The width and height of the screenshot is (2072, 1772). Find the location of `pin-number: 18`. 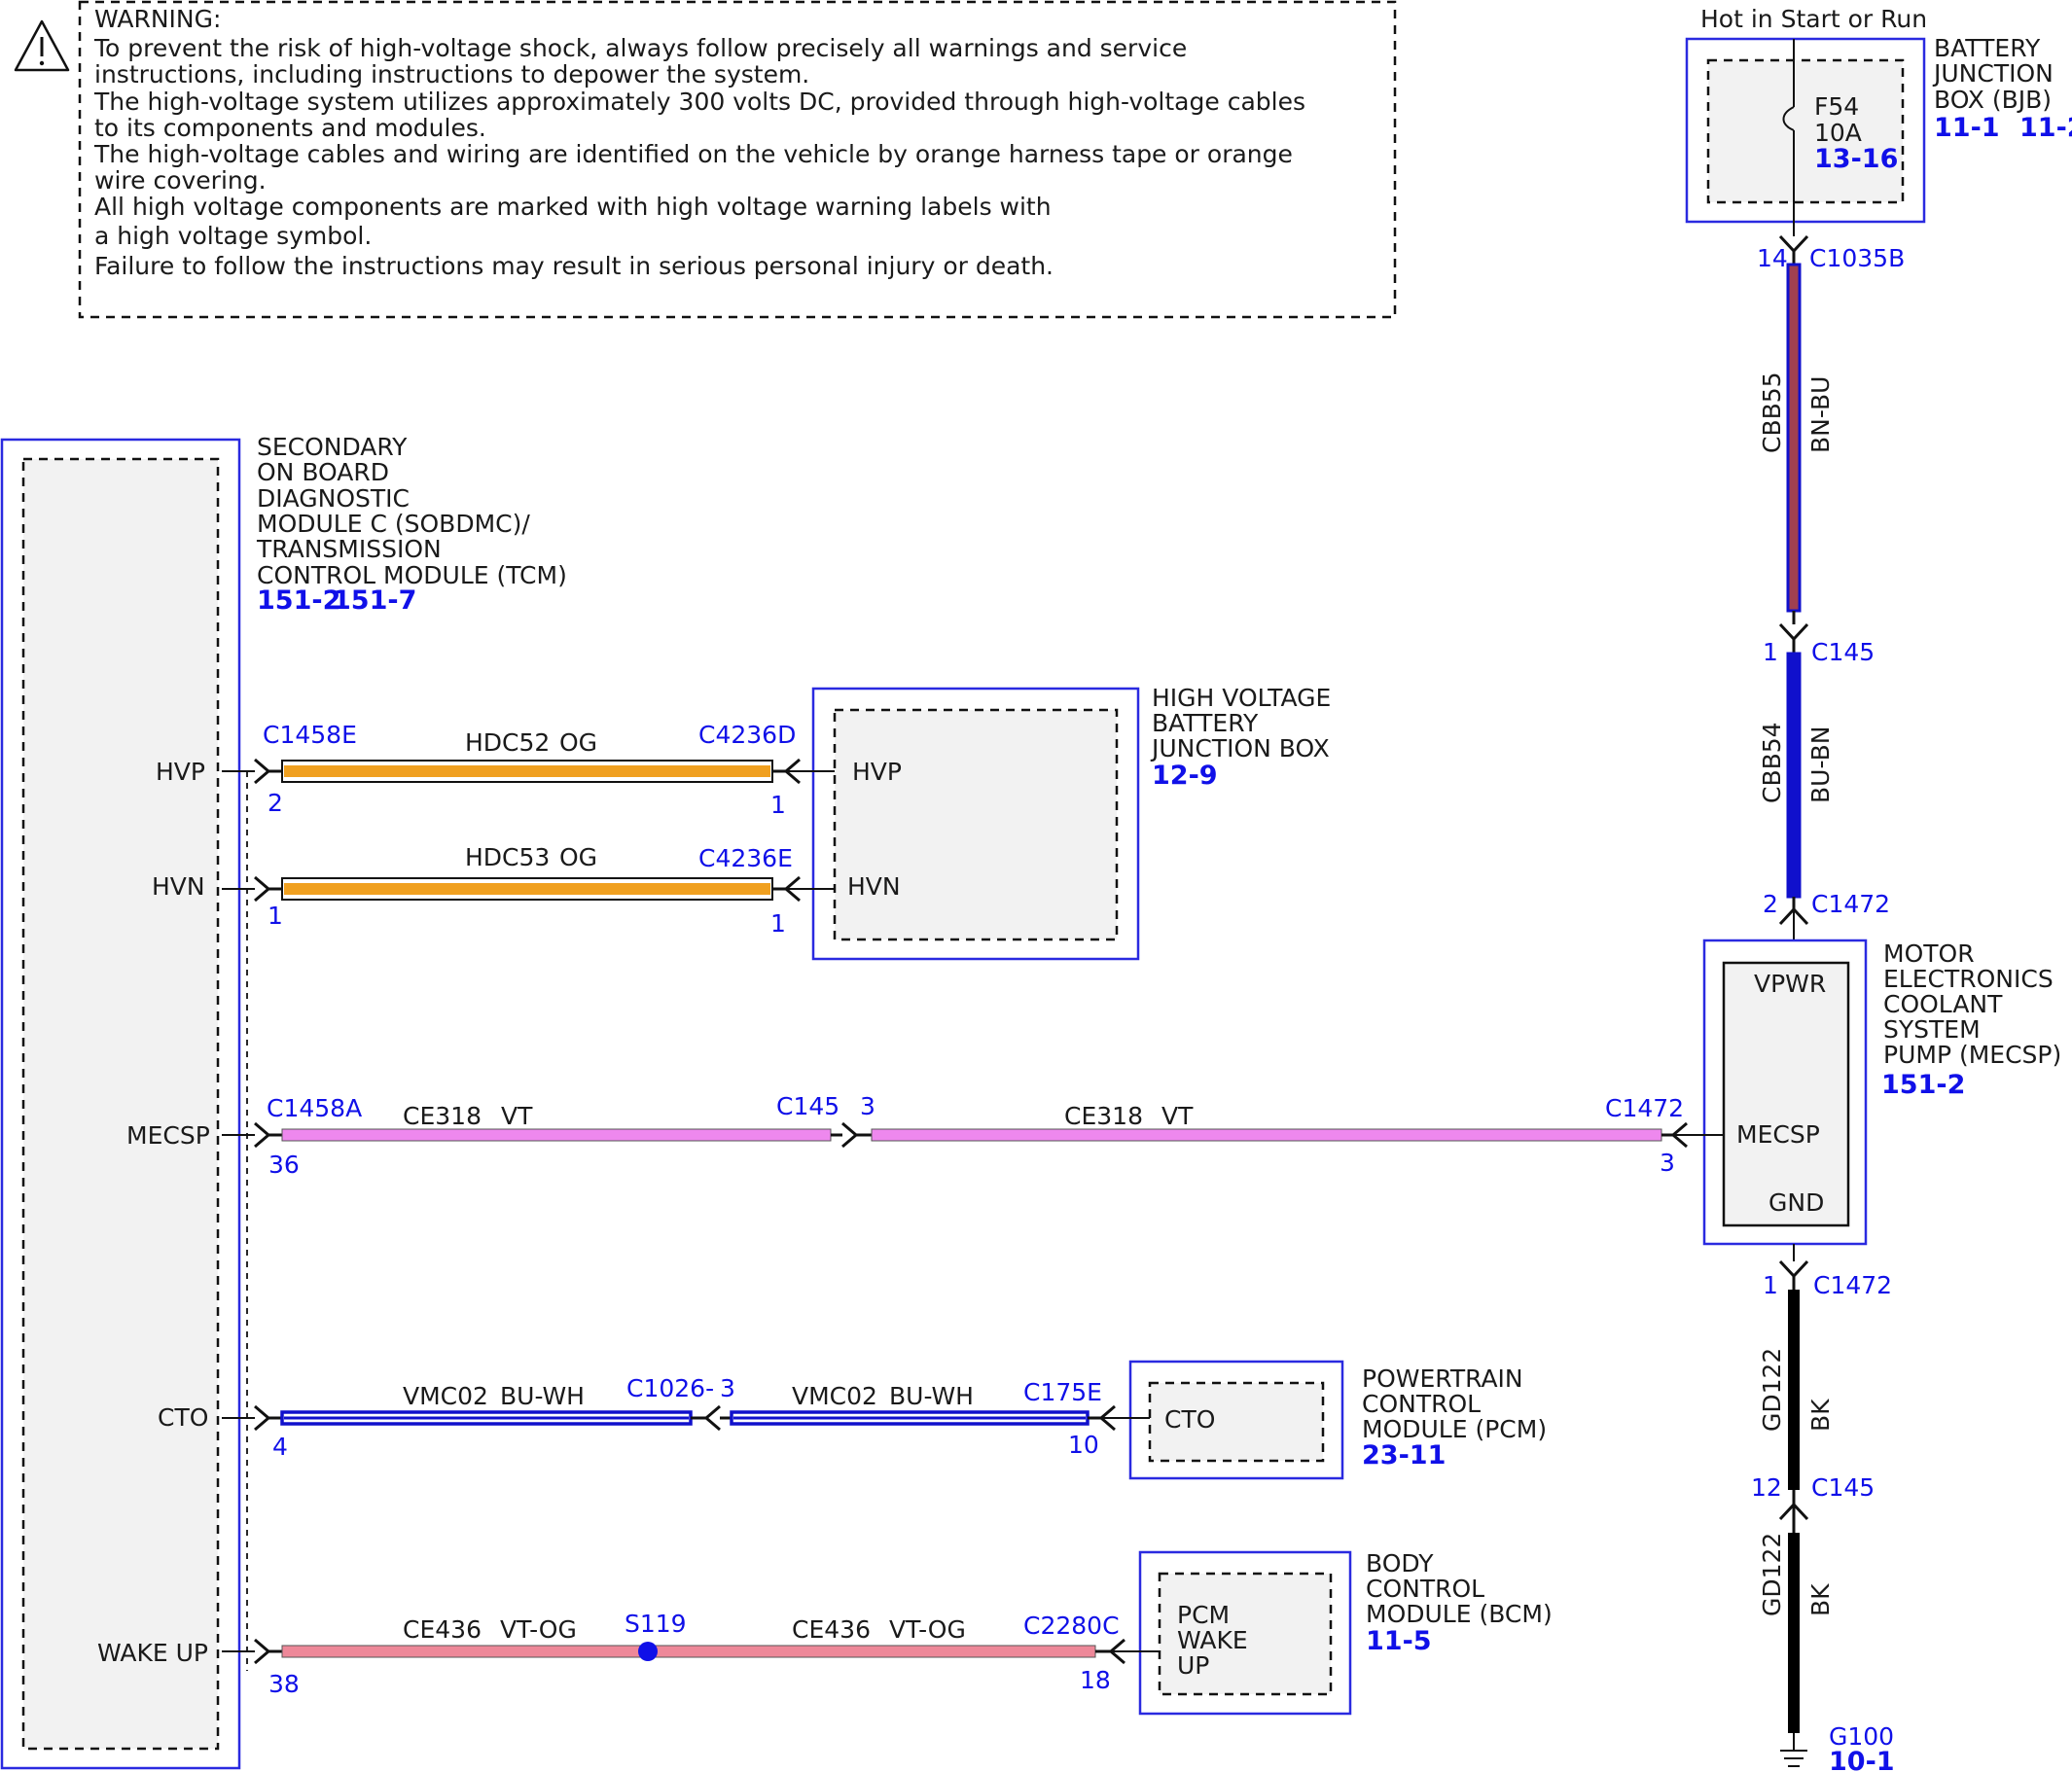

pin-number: 18 is located at coordinates (1095, 1680).